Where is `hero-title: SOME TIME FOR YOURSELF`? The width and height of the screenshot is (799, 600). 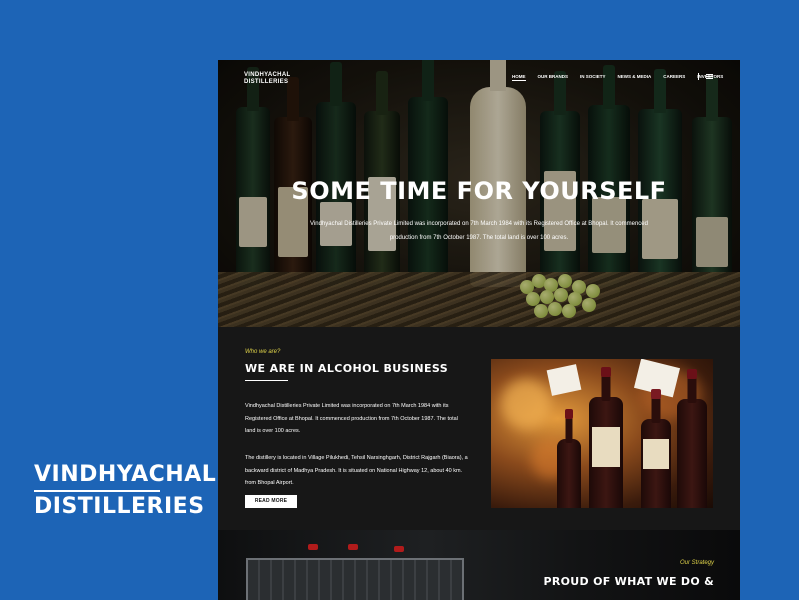 hero-title: SOME TIME FOR YOURSELF is located at coordinates (479, 191).